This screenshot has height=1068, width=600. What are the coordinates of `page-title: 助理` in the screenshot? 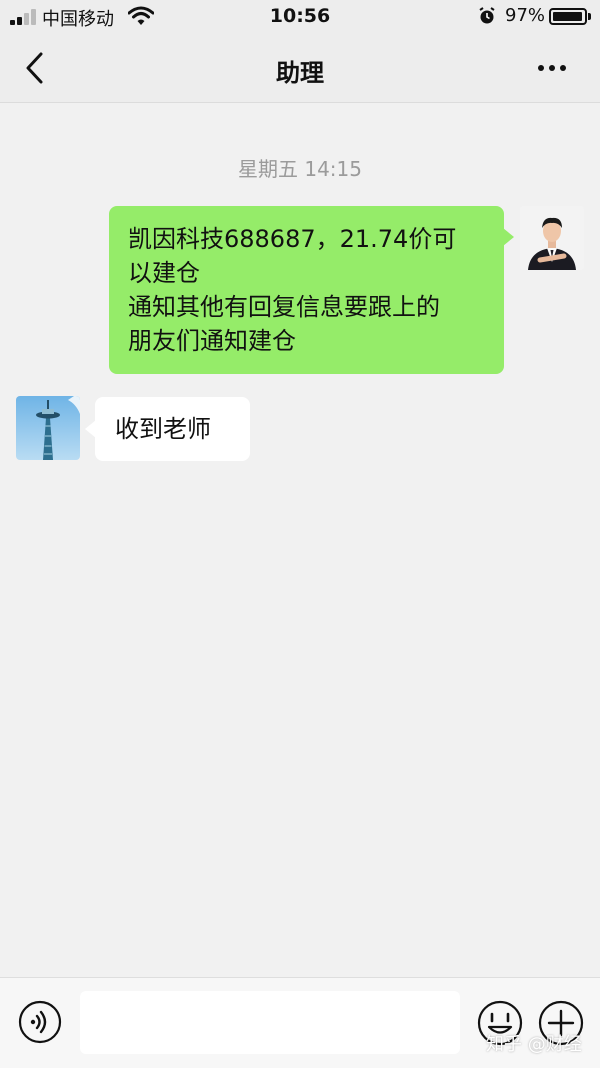 It's located at (300, 73).